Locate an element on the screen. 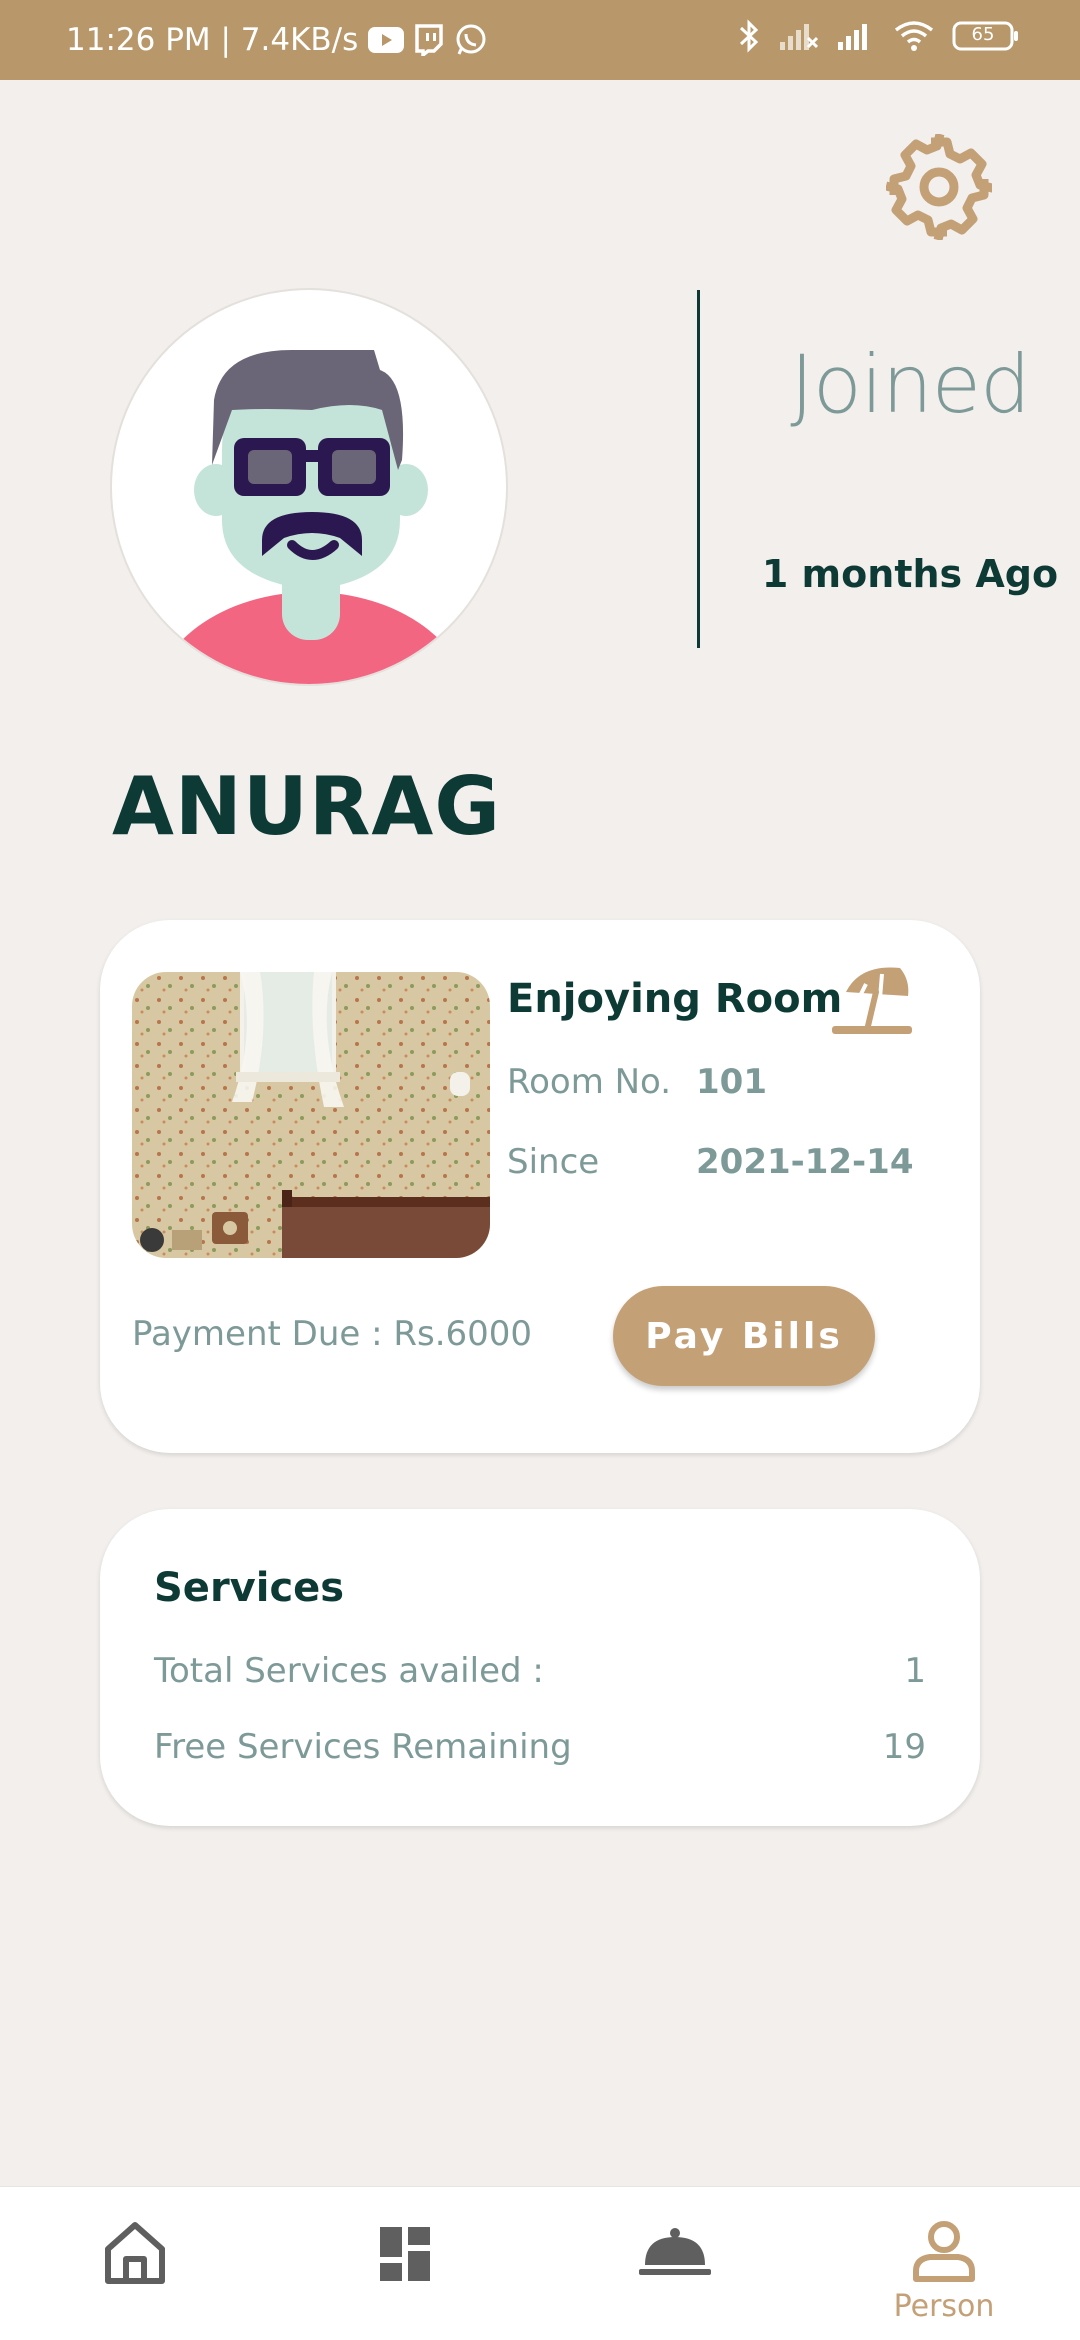 This screenshot has height=2340, width=1080. room-image is located at coordinates (311, 1115).